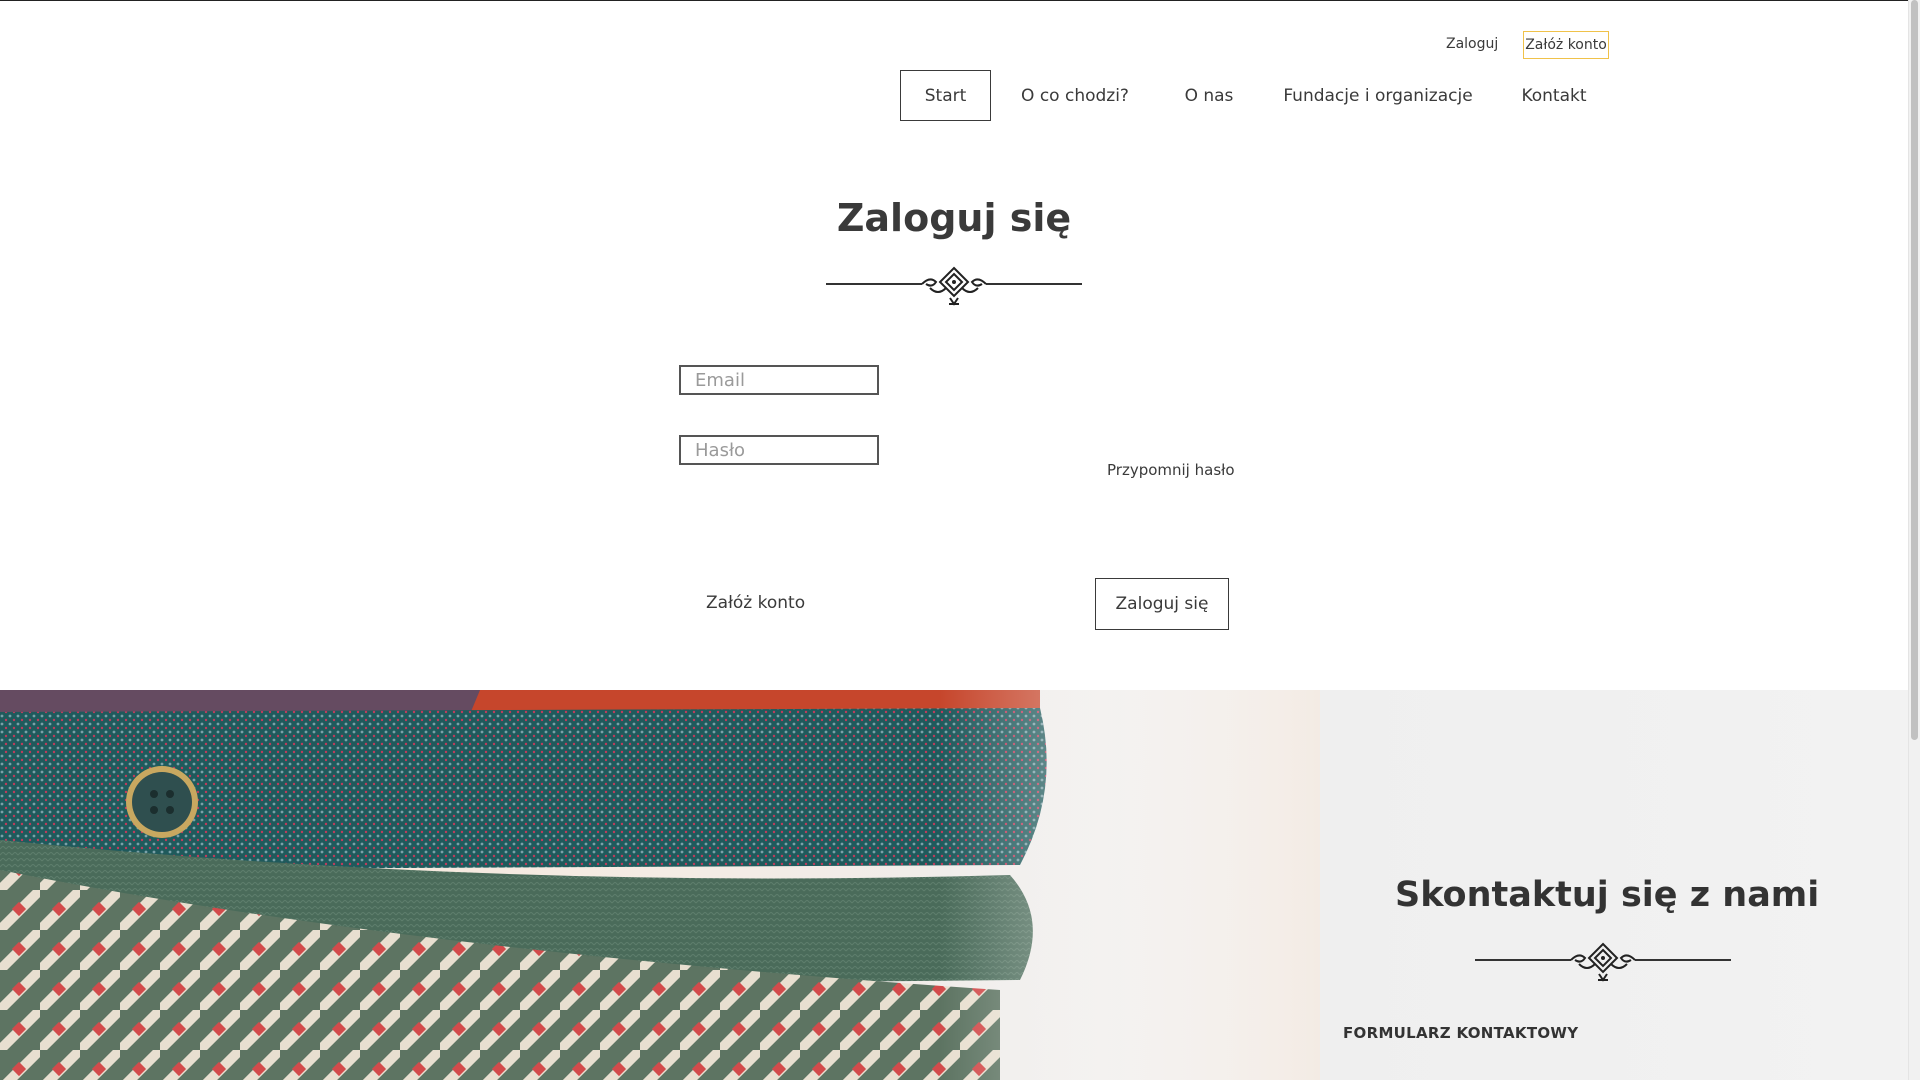 The image size is (1920, 1080). What do you see at coordinates (779, 380) in the screenshot?
I see `email-input` at bounding box center [779, 380].